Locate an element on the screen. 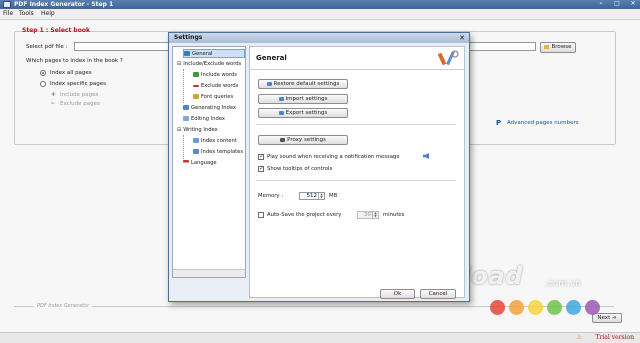 The image size is (640, 343). tree-label: Include words is located at coordinates (219, 75).